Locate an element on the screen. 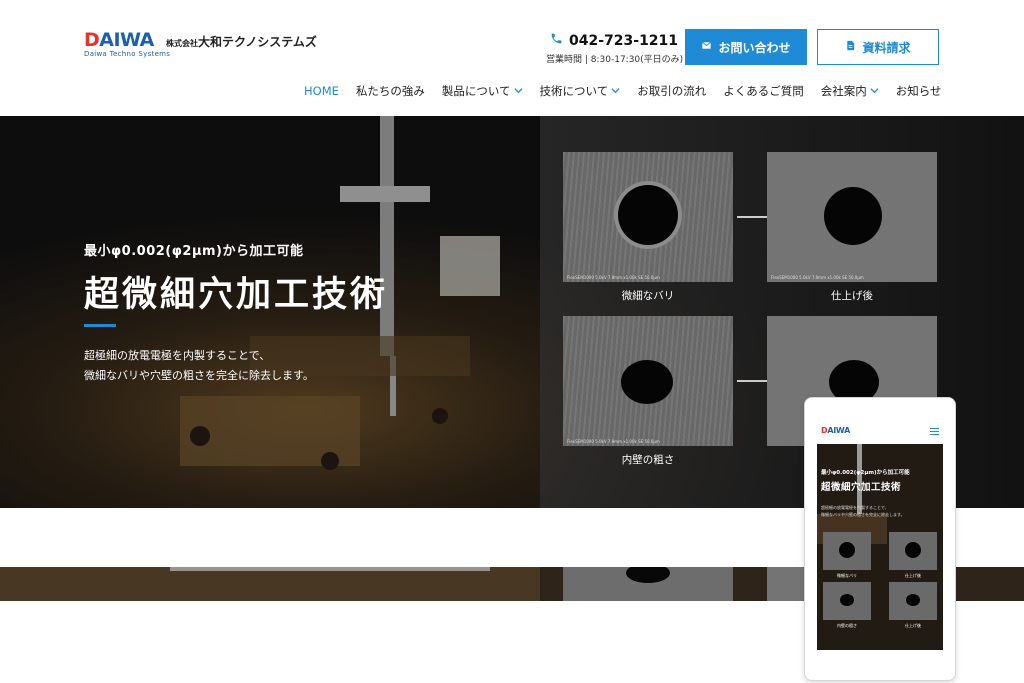 The image size is (1024, 683). sem-image-wall: FlexSEM1000 5.0kV 7.9mm x1.00k SE 50.0μm is located at coordinates (648, 381).